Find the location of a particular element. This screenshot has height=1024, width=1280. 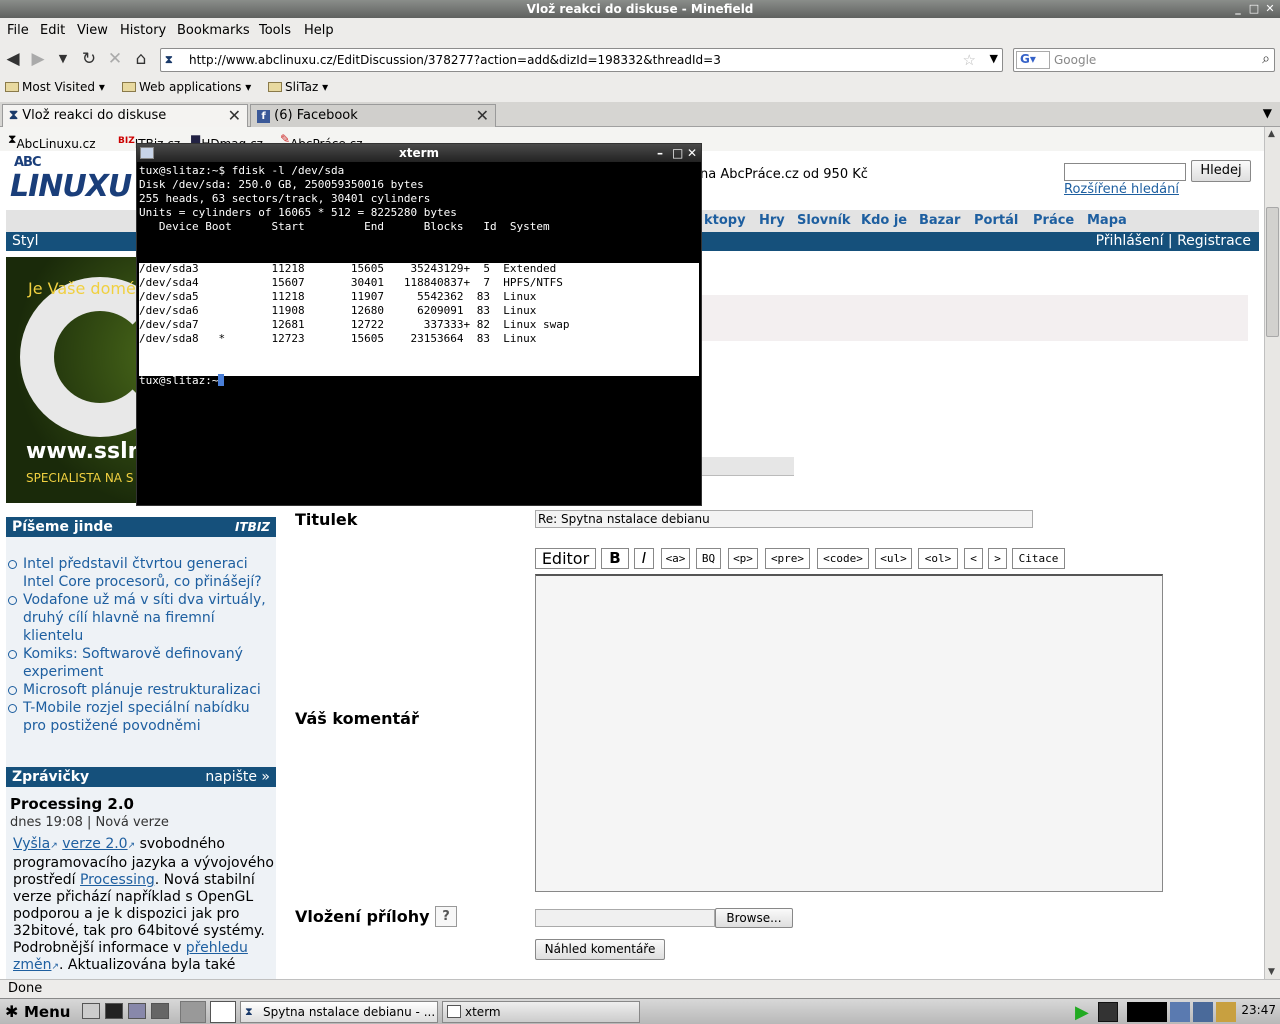

display-tray-icon is located at coordinates (1203, 1012).